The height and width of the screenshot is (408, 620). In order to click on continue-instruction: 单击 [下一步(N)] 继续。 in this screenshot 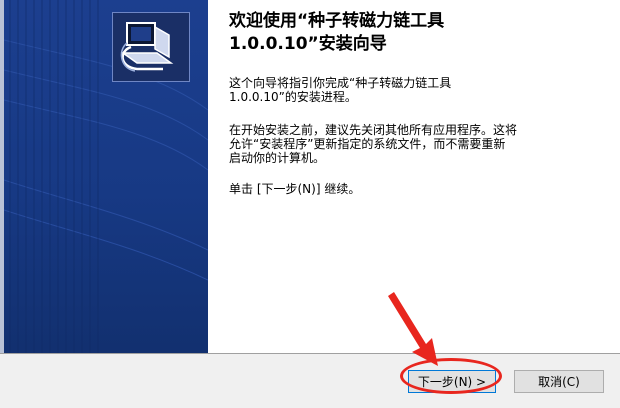, I will do `click(295, 189)`.